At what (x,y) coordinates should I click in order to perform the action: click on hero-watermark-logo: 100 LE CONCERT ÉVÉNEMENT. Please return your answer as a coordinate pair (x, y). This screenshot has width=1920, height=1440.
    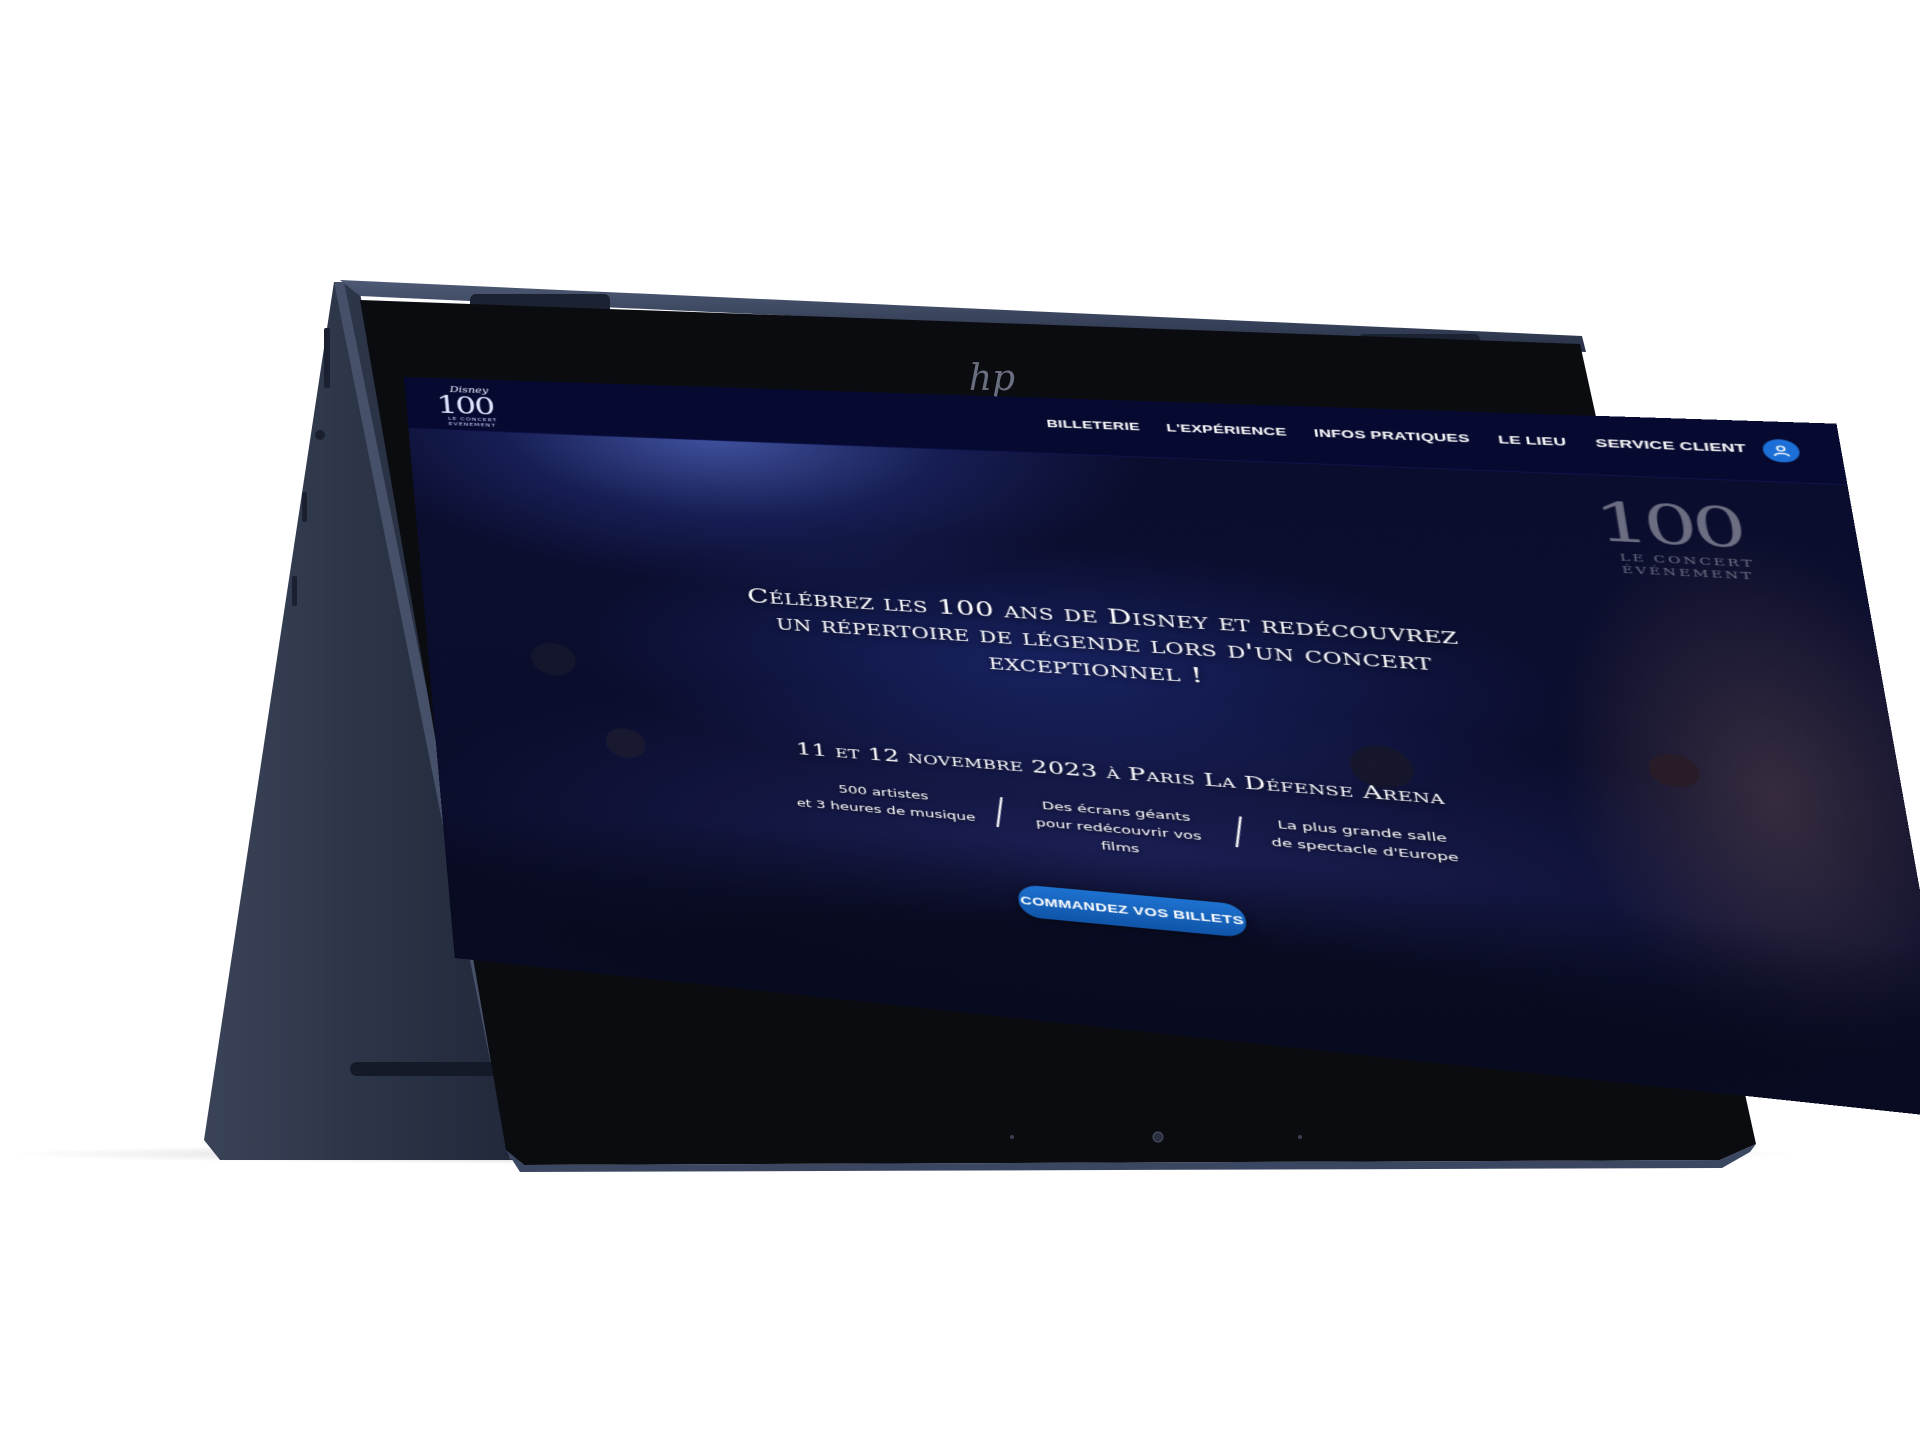
    Looking at the image, I should click on (1694, 538).